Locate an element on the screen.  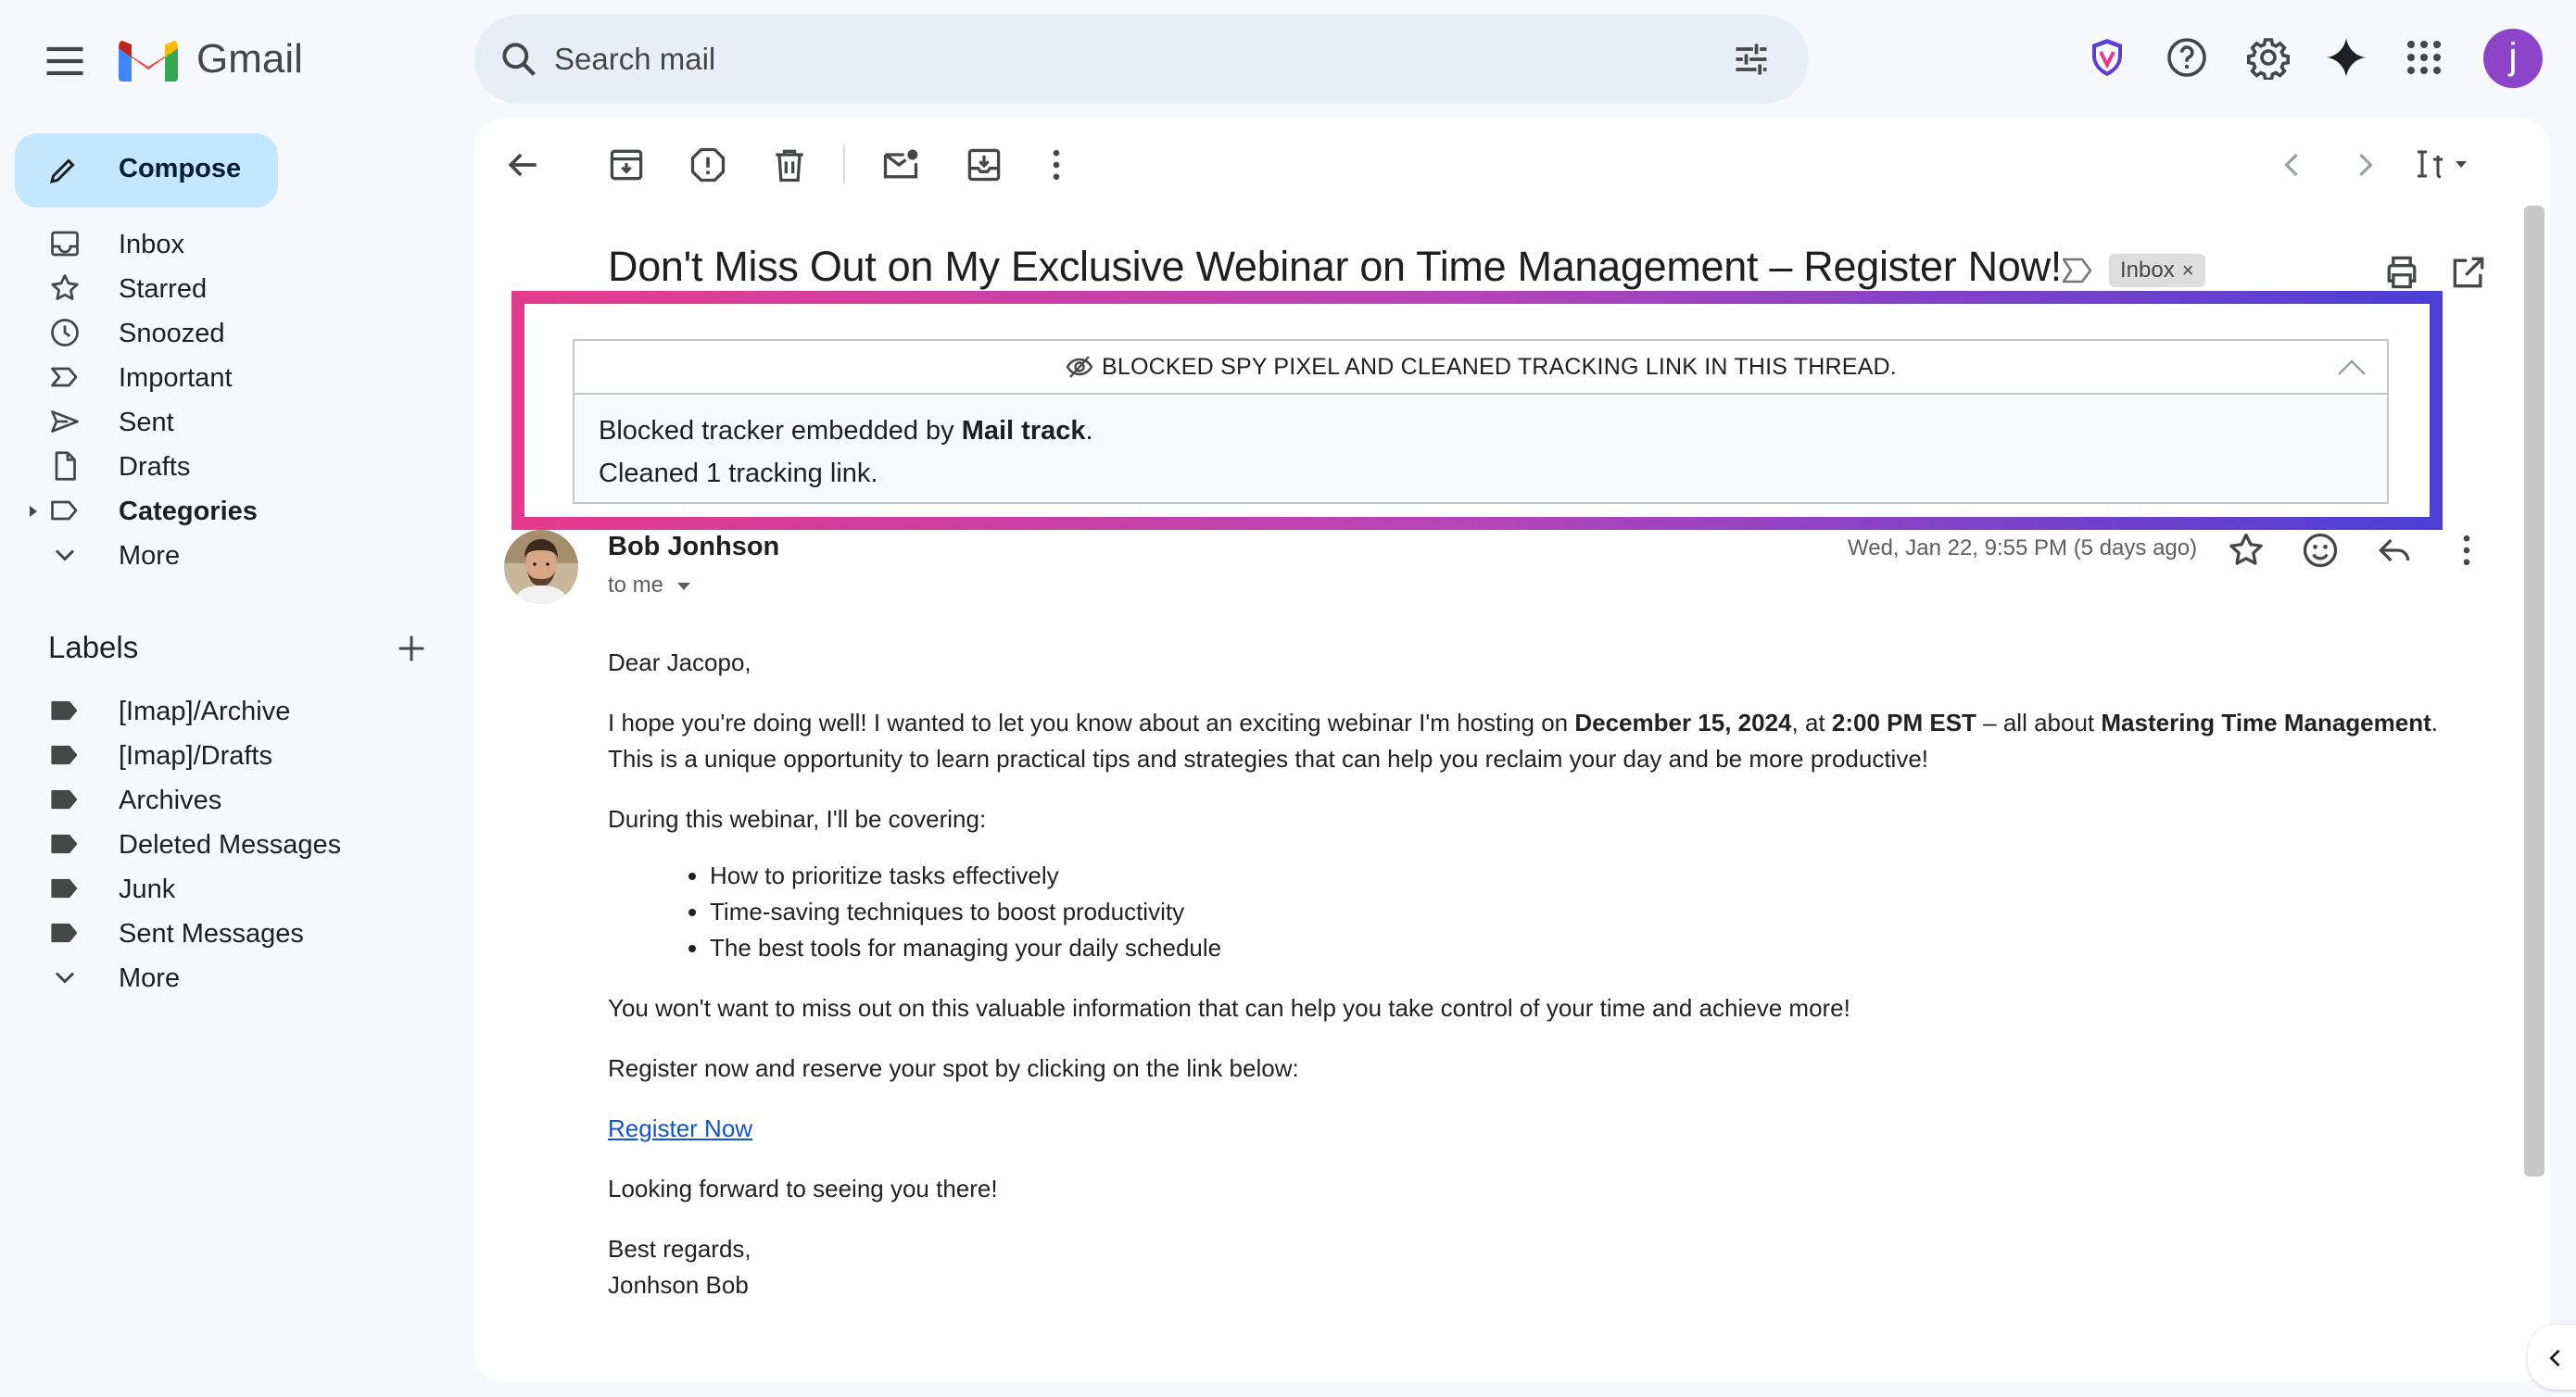
sidebar-item-label: Inbox is located at coordinates (151, 244).